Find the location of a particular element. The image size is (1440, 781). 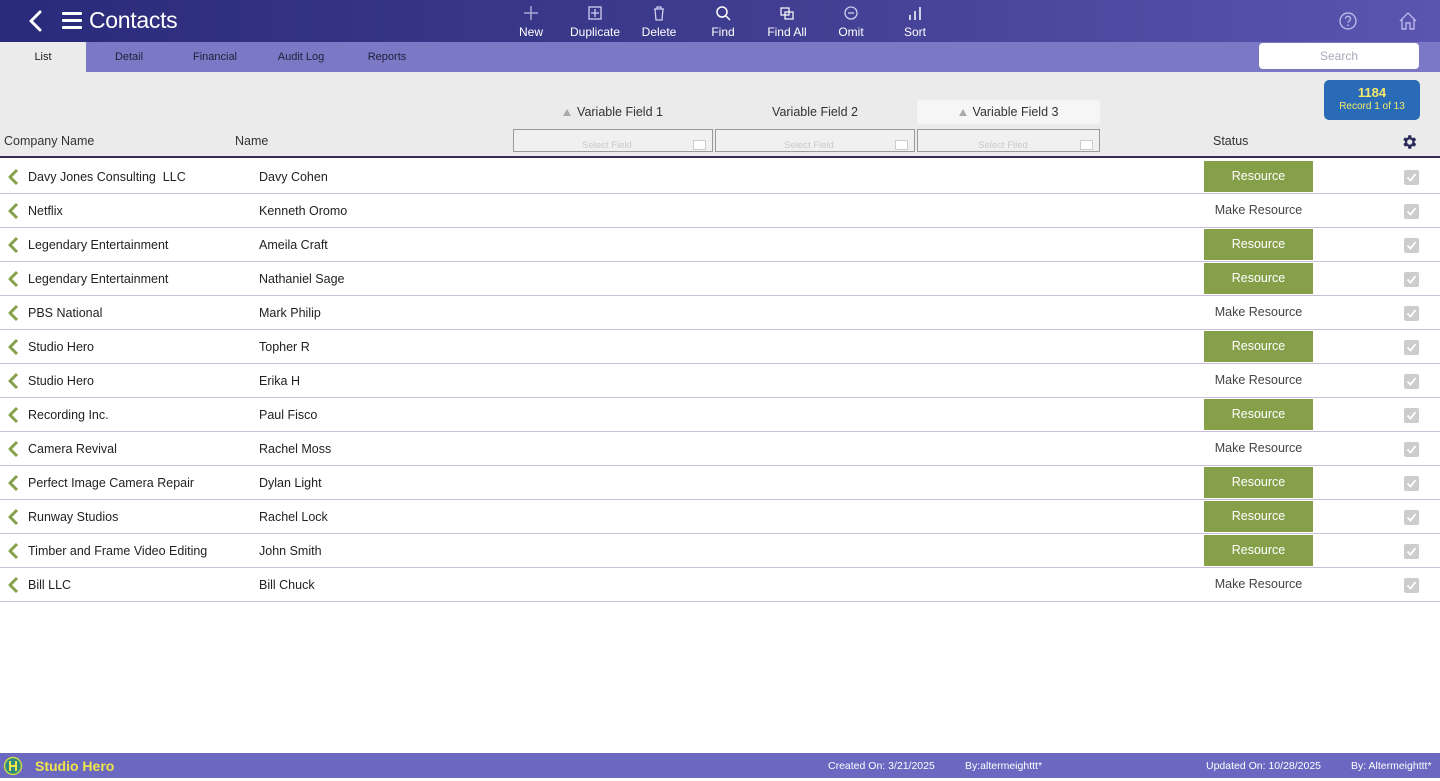

table-row: Bill LLC Bill Chuck Make Resource is located at coordinates (720, 585).